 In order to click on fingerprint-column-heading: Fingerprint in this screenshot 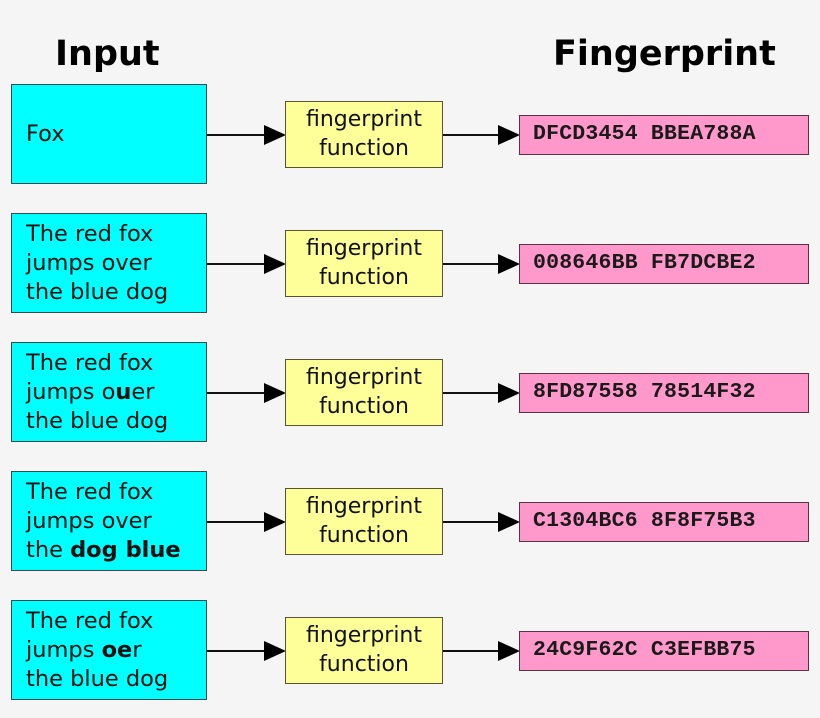, I will do `click(664, 54)`.